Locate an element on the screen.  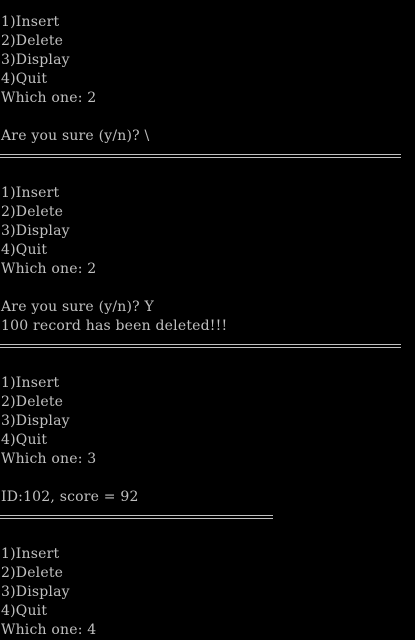
record-output: ID:102, score = 92 is located at coordinates (70, 497).